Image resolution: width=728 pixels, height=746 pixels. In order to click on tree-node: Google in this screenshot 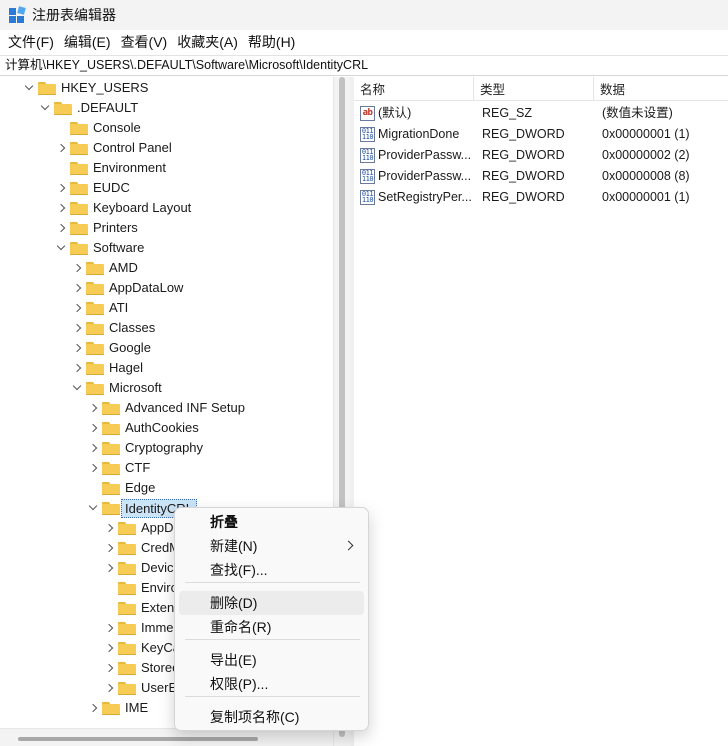, I will do `click(165, 348)`.